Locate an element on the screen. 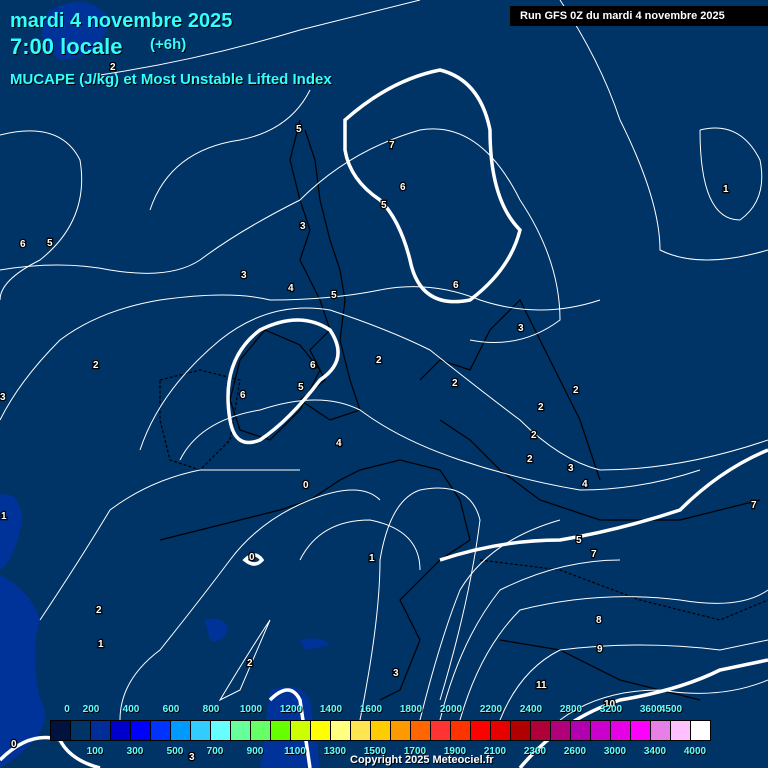  legend-bottom-label: 500 is located at coordinates (175, 751).